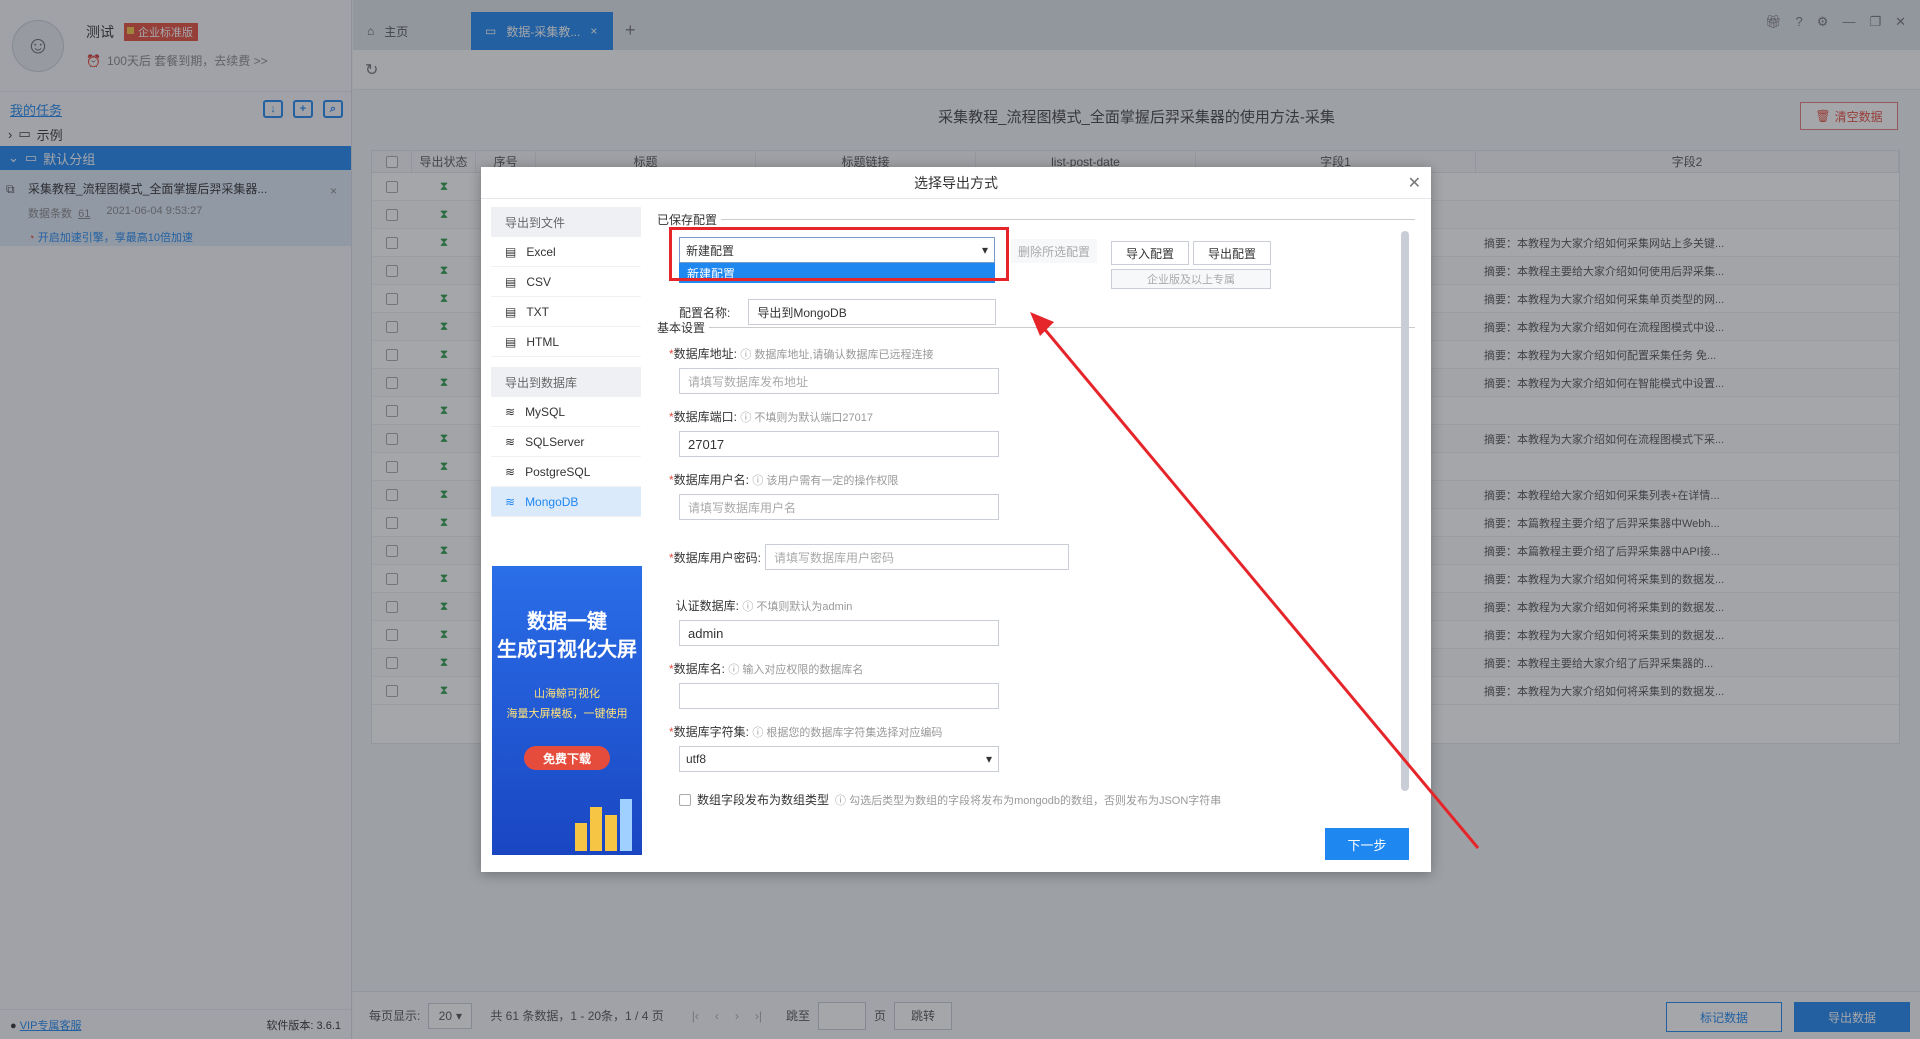 This screenshot has width=1920, height=1039. I want to click on field-hint: 数据库地址,请确认数据库已远程连接, so click(844, 355).